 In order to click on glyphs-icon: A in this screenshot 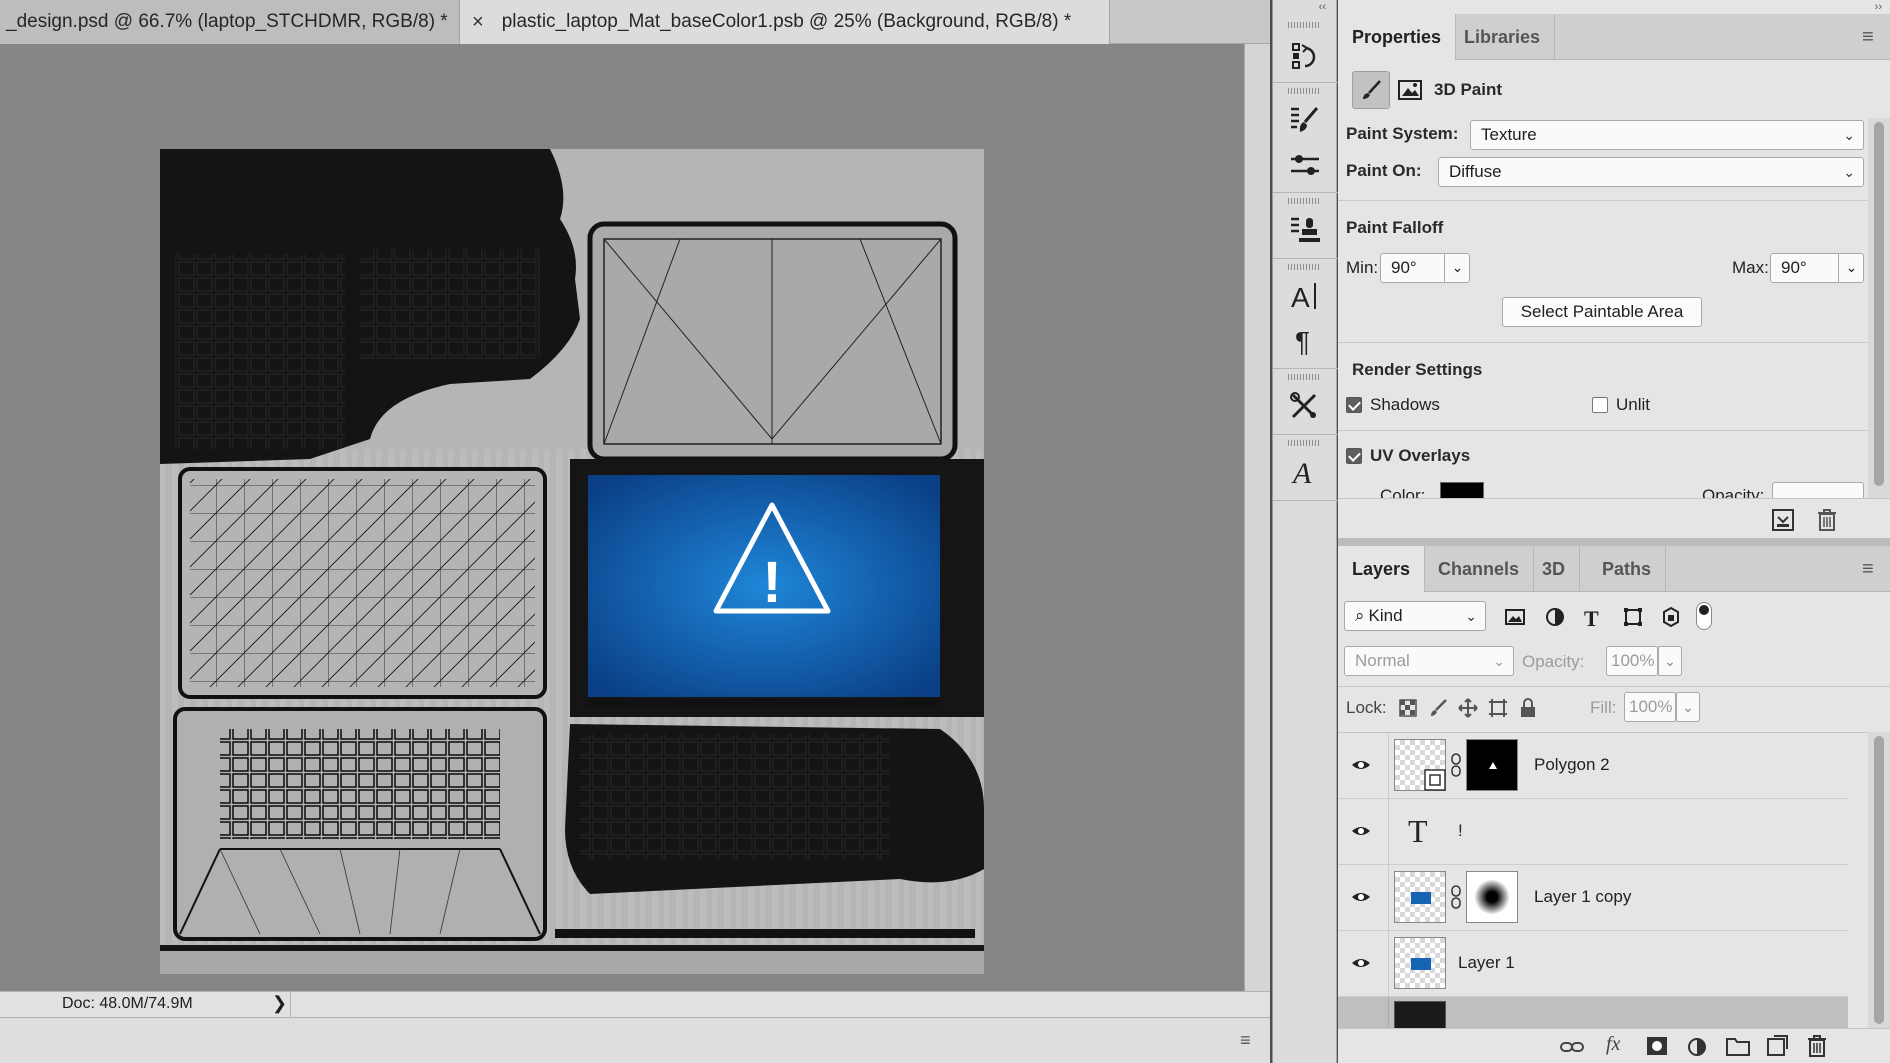, I will do `click(1305, 472)`.